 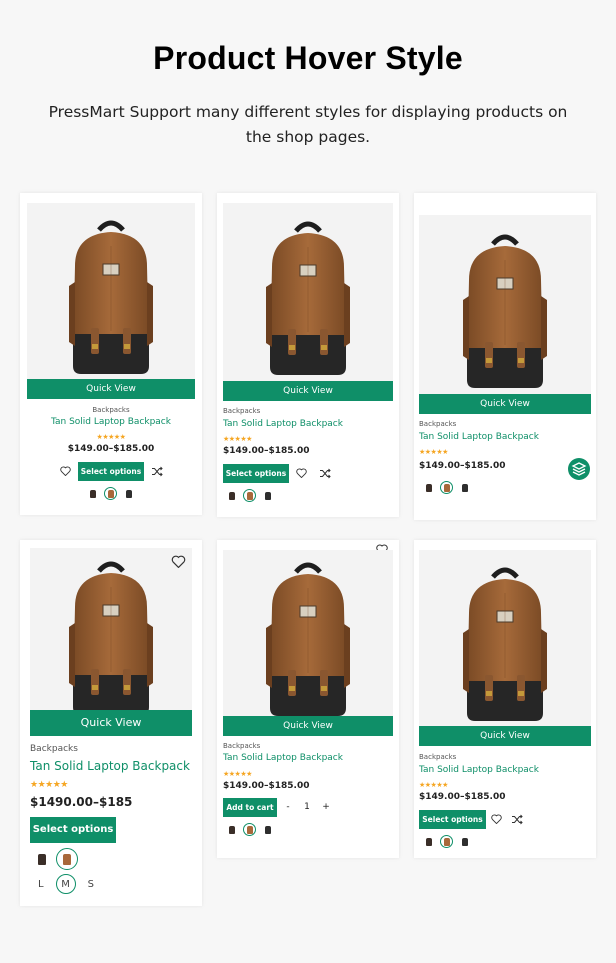 I want to click on layers-icon, so click(x=579, y=469).